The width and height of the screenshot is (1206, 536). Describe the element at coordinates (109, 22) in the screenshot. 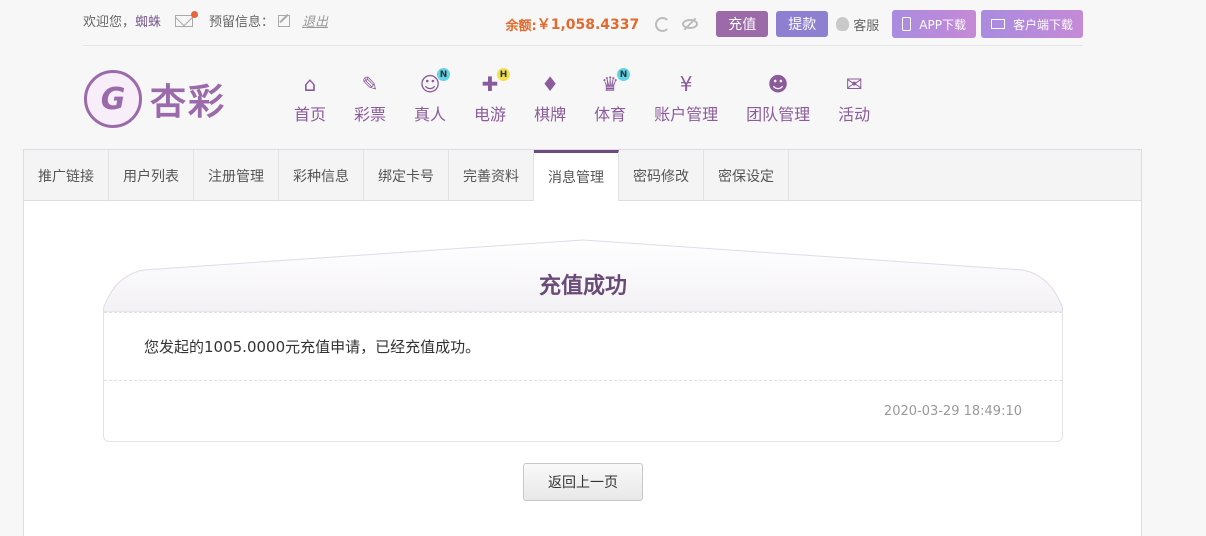

I see `welcome-text: 欢迎您，` at that location.